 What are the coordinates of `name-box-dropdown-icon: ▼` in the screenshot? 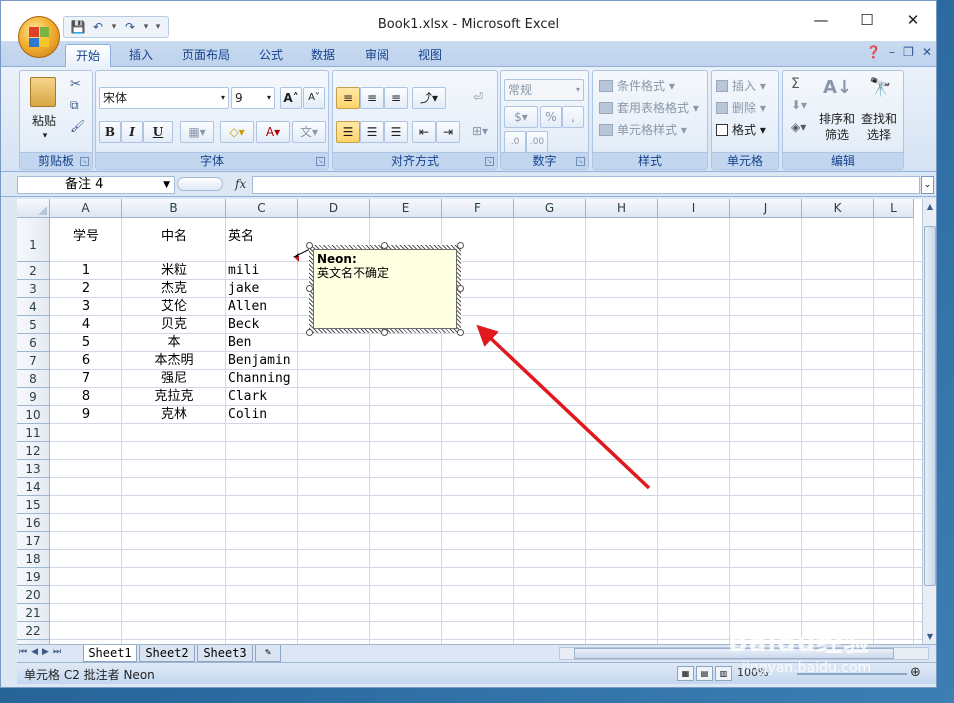 It's located at (166, 185).